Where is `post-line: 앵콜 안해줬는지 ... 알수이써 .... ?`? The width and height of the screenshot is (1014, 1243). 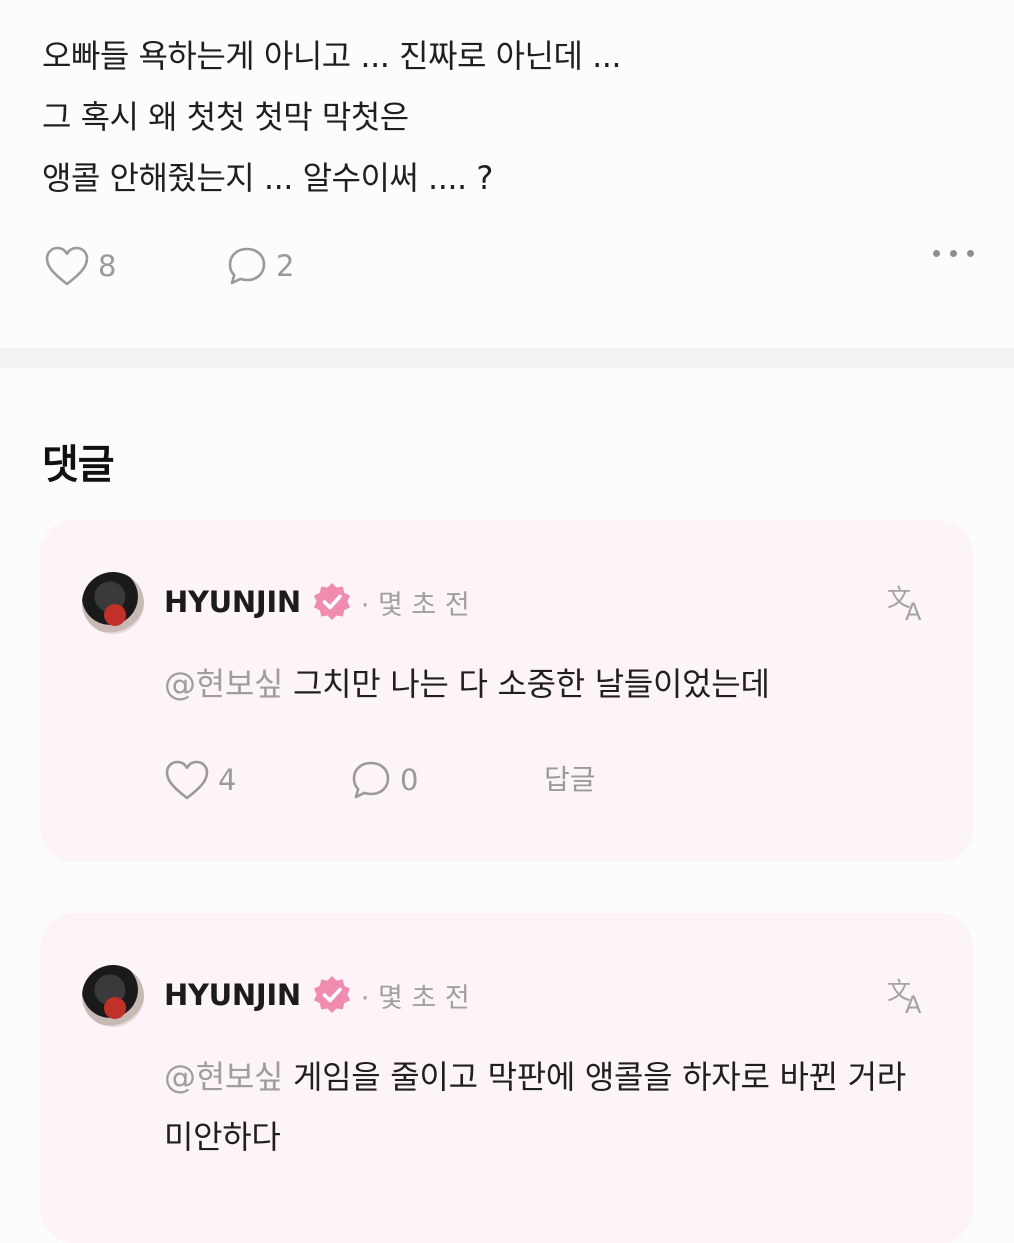
post-line: 앵콜 안해줬는지 ... 알수이써 .... ? is located at coordinates (267, 178).